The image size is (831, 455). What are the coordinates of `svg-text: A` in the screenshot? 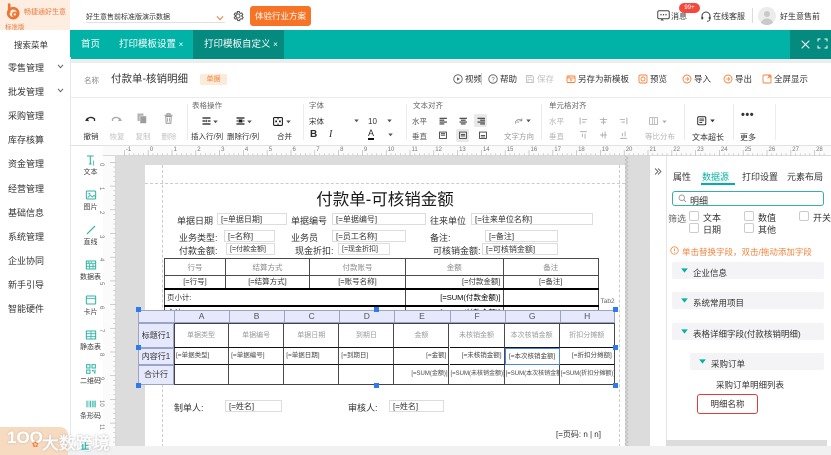 It's located at (517, 121).